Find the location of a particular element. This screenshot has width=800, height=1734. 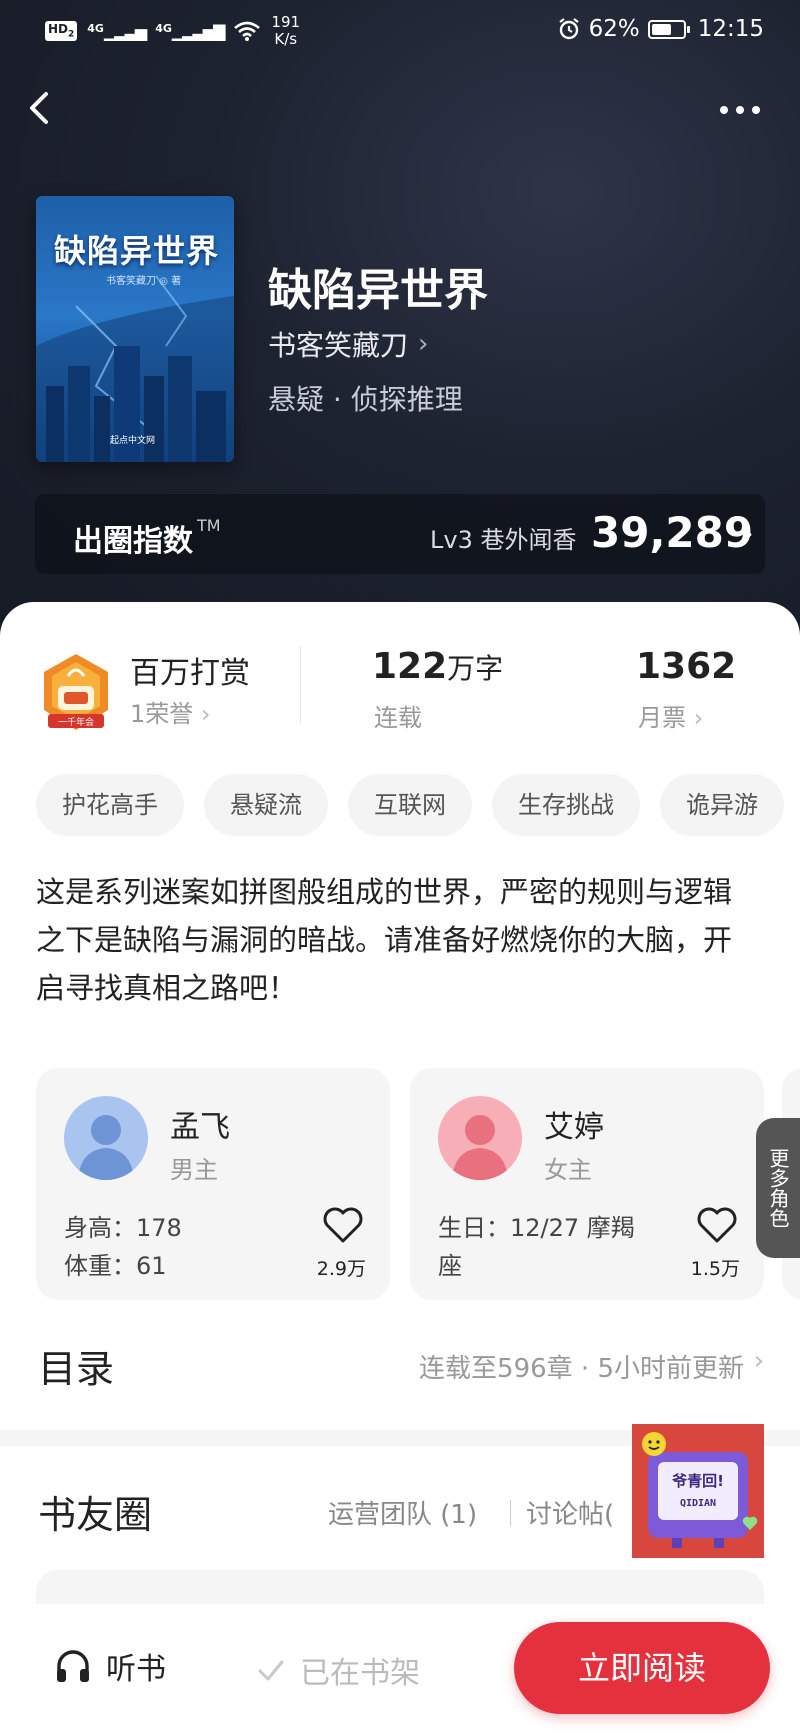

like-count: 2.9万 is located at coordinates (341, 1269).